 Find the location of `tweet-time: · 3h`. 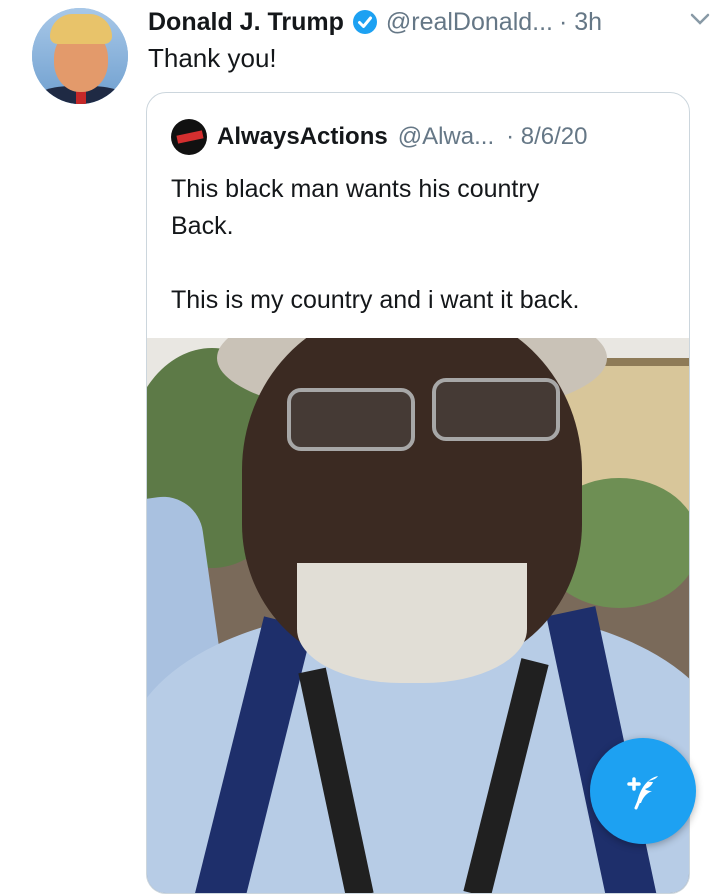

tweet-time: · 3h is located at coordinates (581, 21).